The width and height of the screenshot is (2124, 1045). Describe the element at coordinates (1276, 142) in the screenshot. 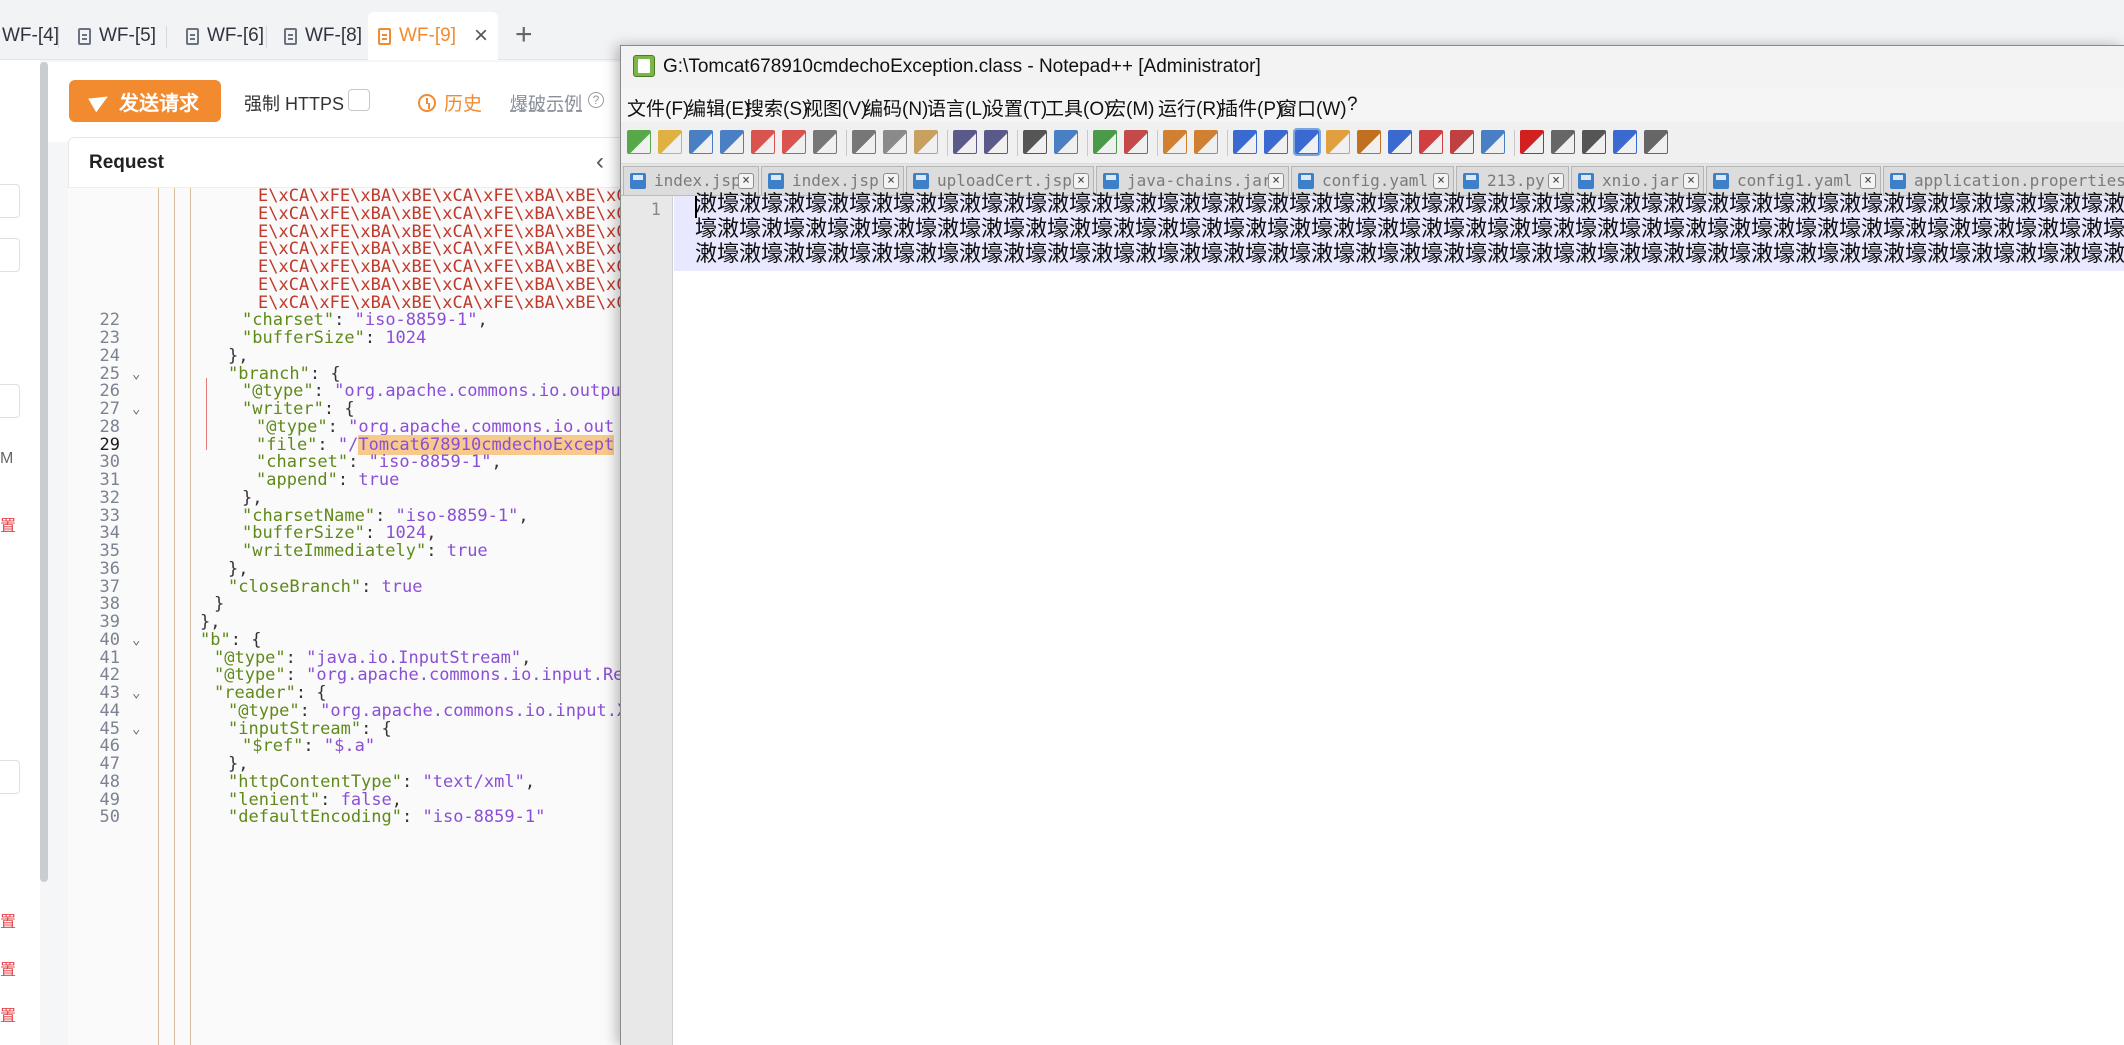

I see `show-all-chars-icon` at that location.